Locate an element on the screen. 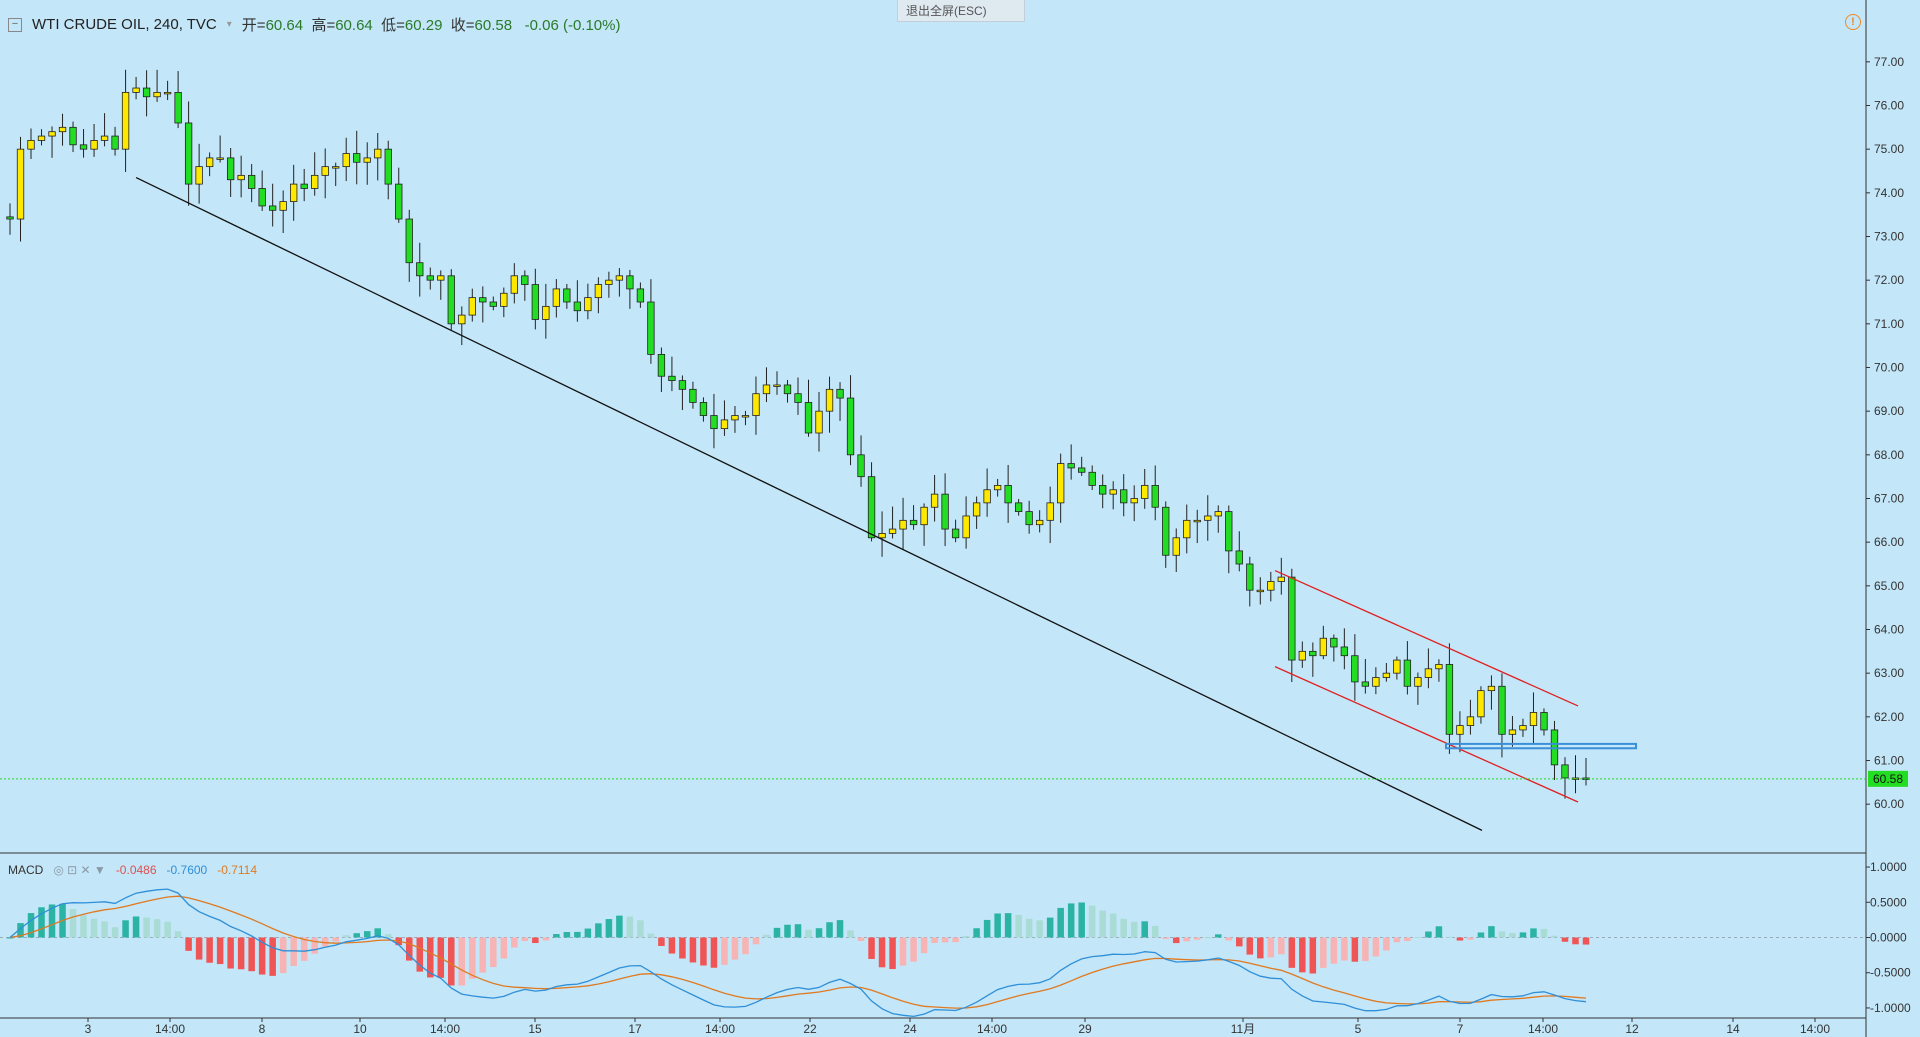  macd-line is located at coordinates (798, 953).